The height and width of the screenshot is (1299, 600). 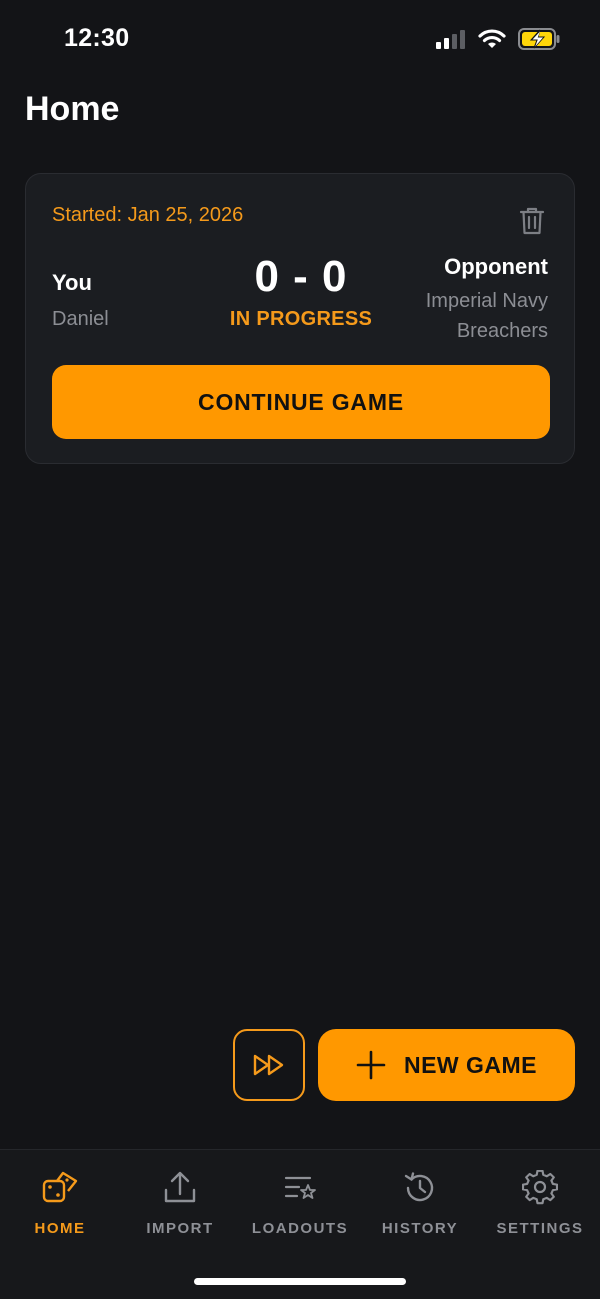 I want to click on tab-history: HISTORY, so click(x=420, y=1202).